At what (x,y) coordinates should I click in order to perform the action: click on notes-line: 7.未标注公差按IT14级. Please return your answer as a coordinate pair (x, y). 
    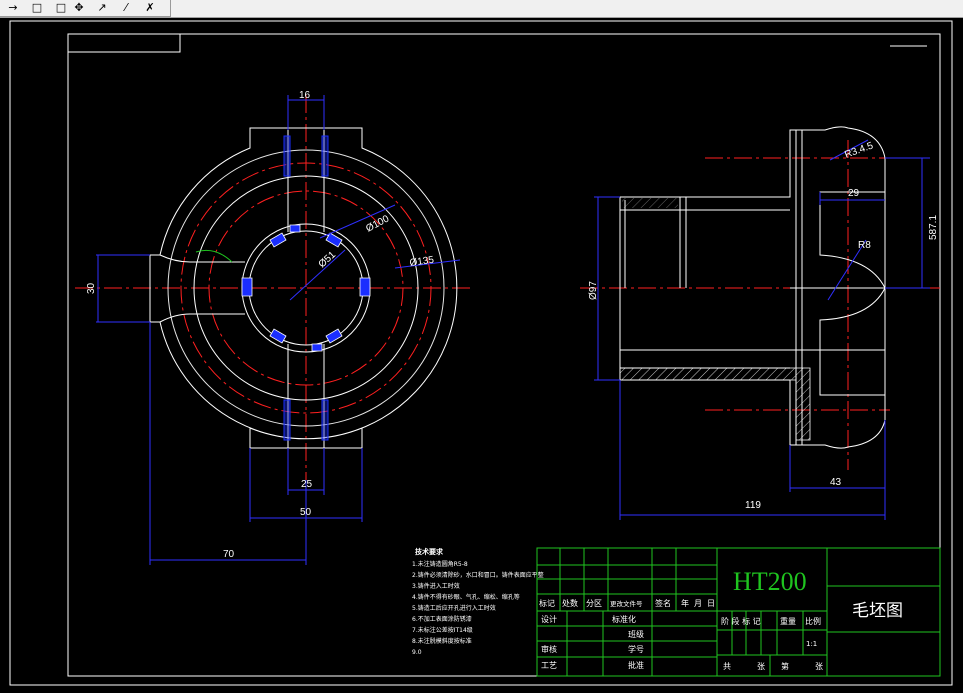
    Looking at the image, I should click on (442, 630).